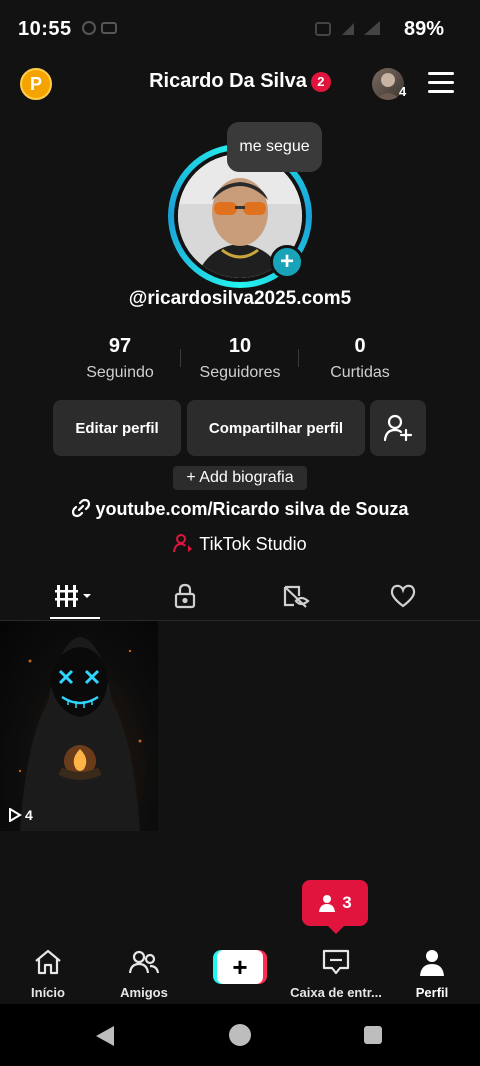 This screenshot has height=1066, width=480. I want to click on tiktok-studio-link: TikTok Studio, so click(240, 544).